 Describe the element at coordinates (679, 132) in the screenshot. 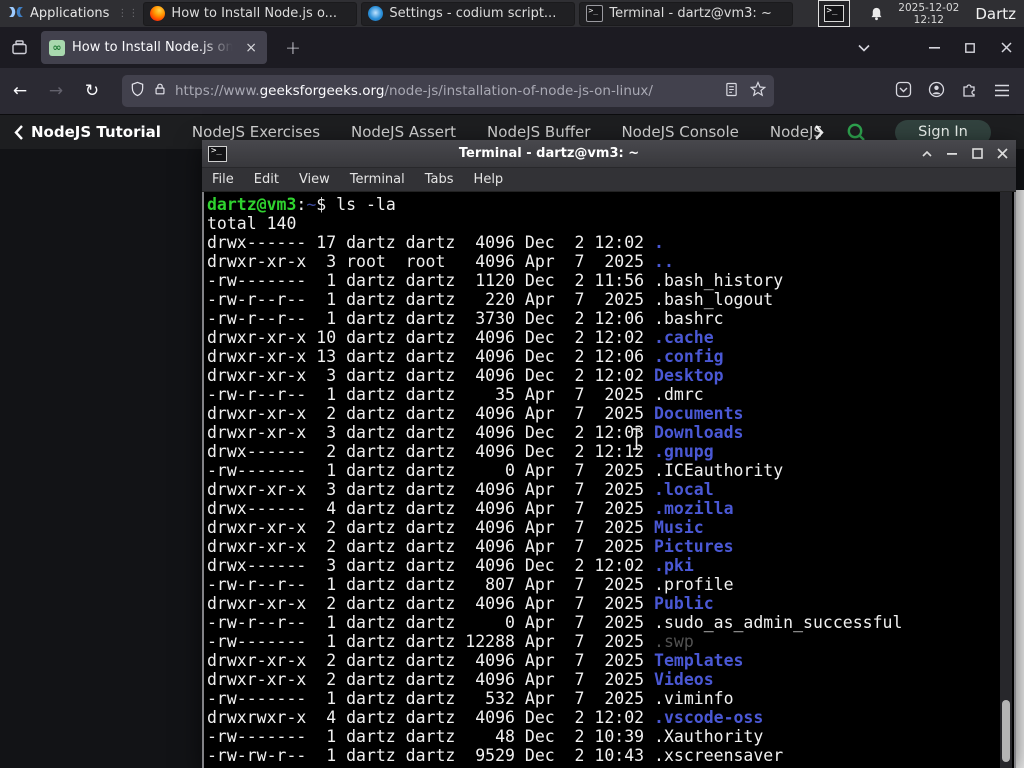

I see `site-nav-item: NodeJS Console` at that location.